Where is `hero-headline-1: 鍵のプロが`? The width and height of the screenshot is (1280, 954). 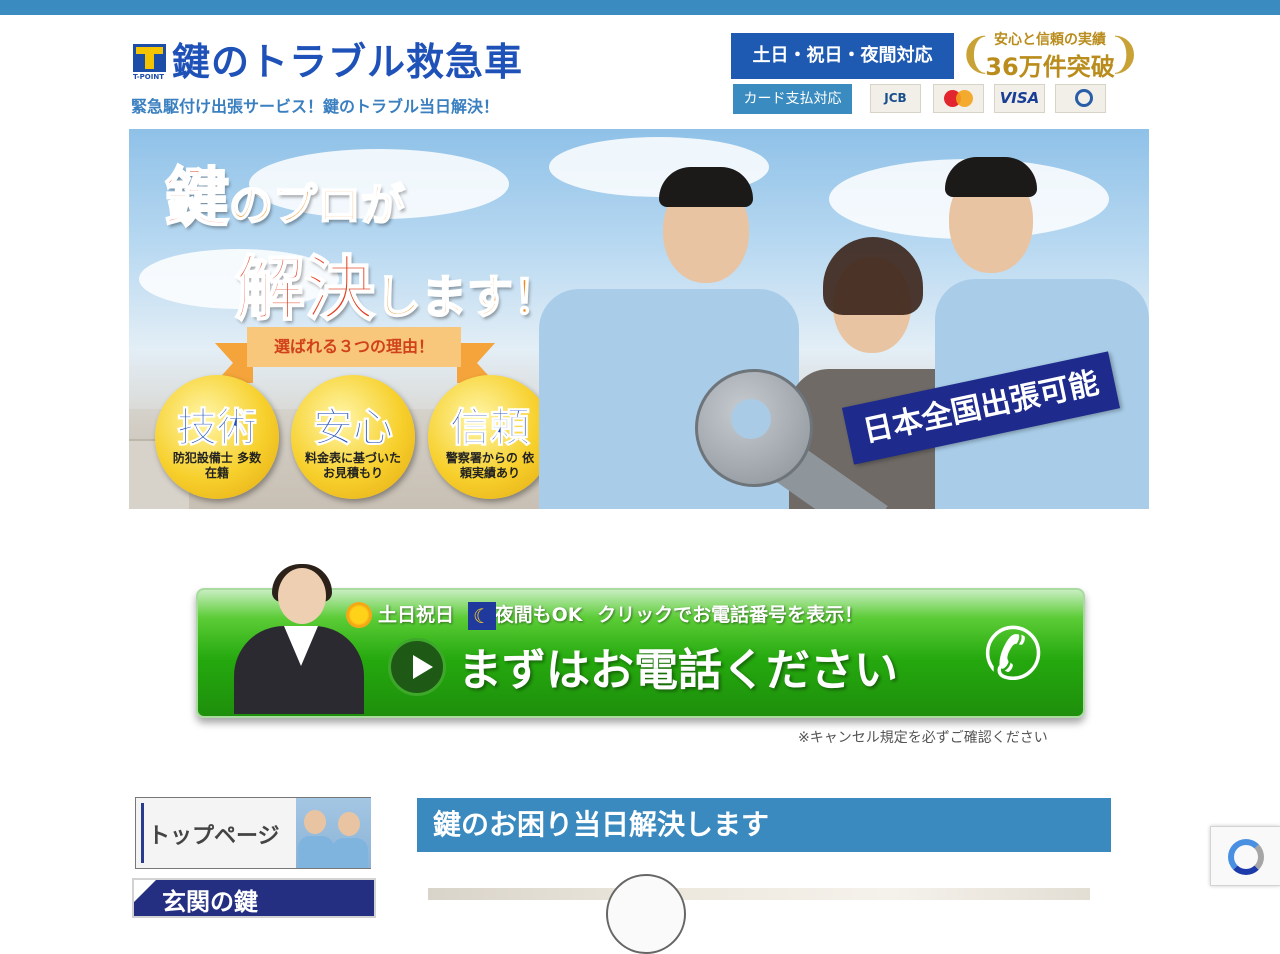 hero-headline-1: 鍵のプロが is located at coordinates (285, 193).